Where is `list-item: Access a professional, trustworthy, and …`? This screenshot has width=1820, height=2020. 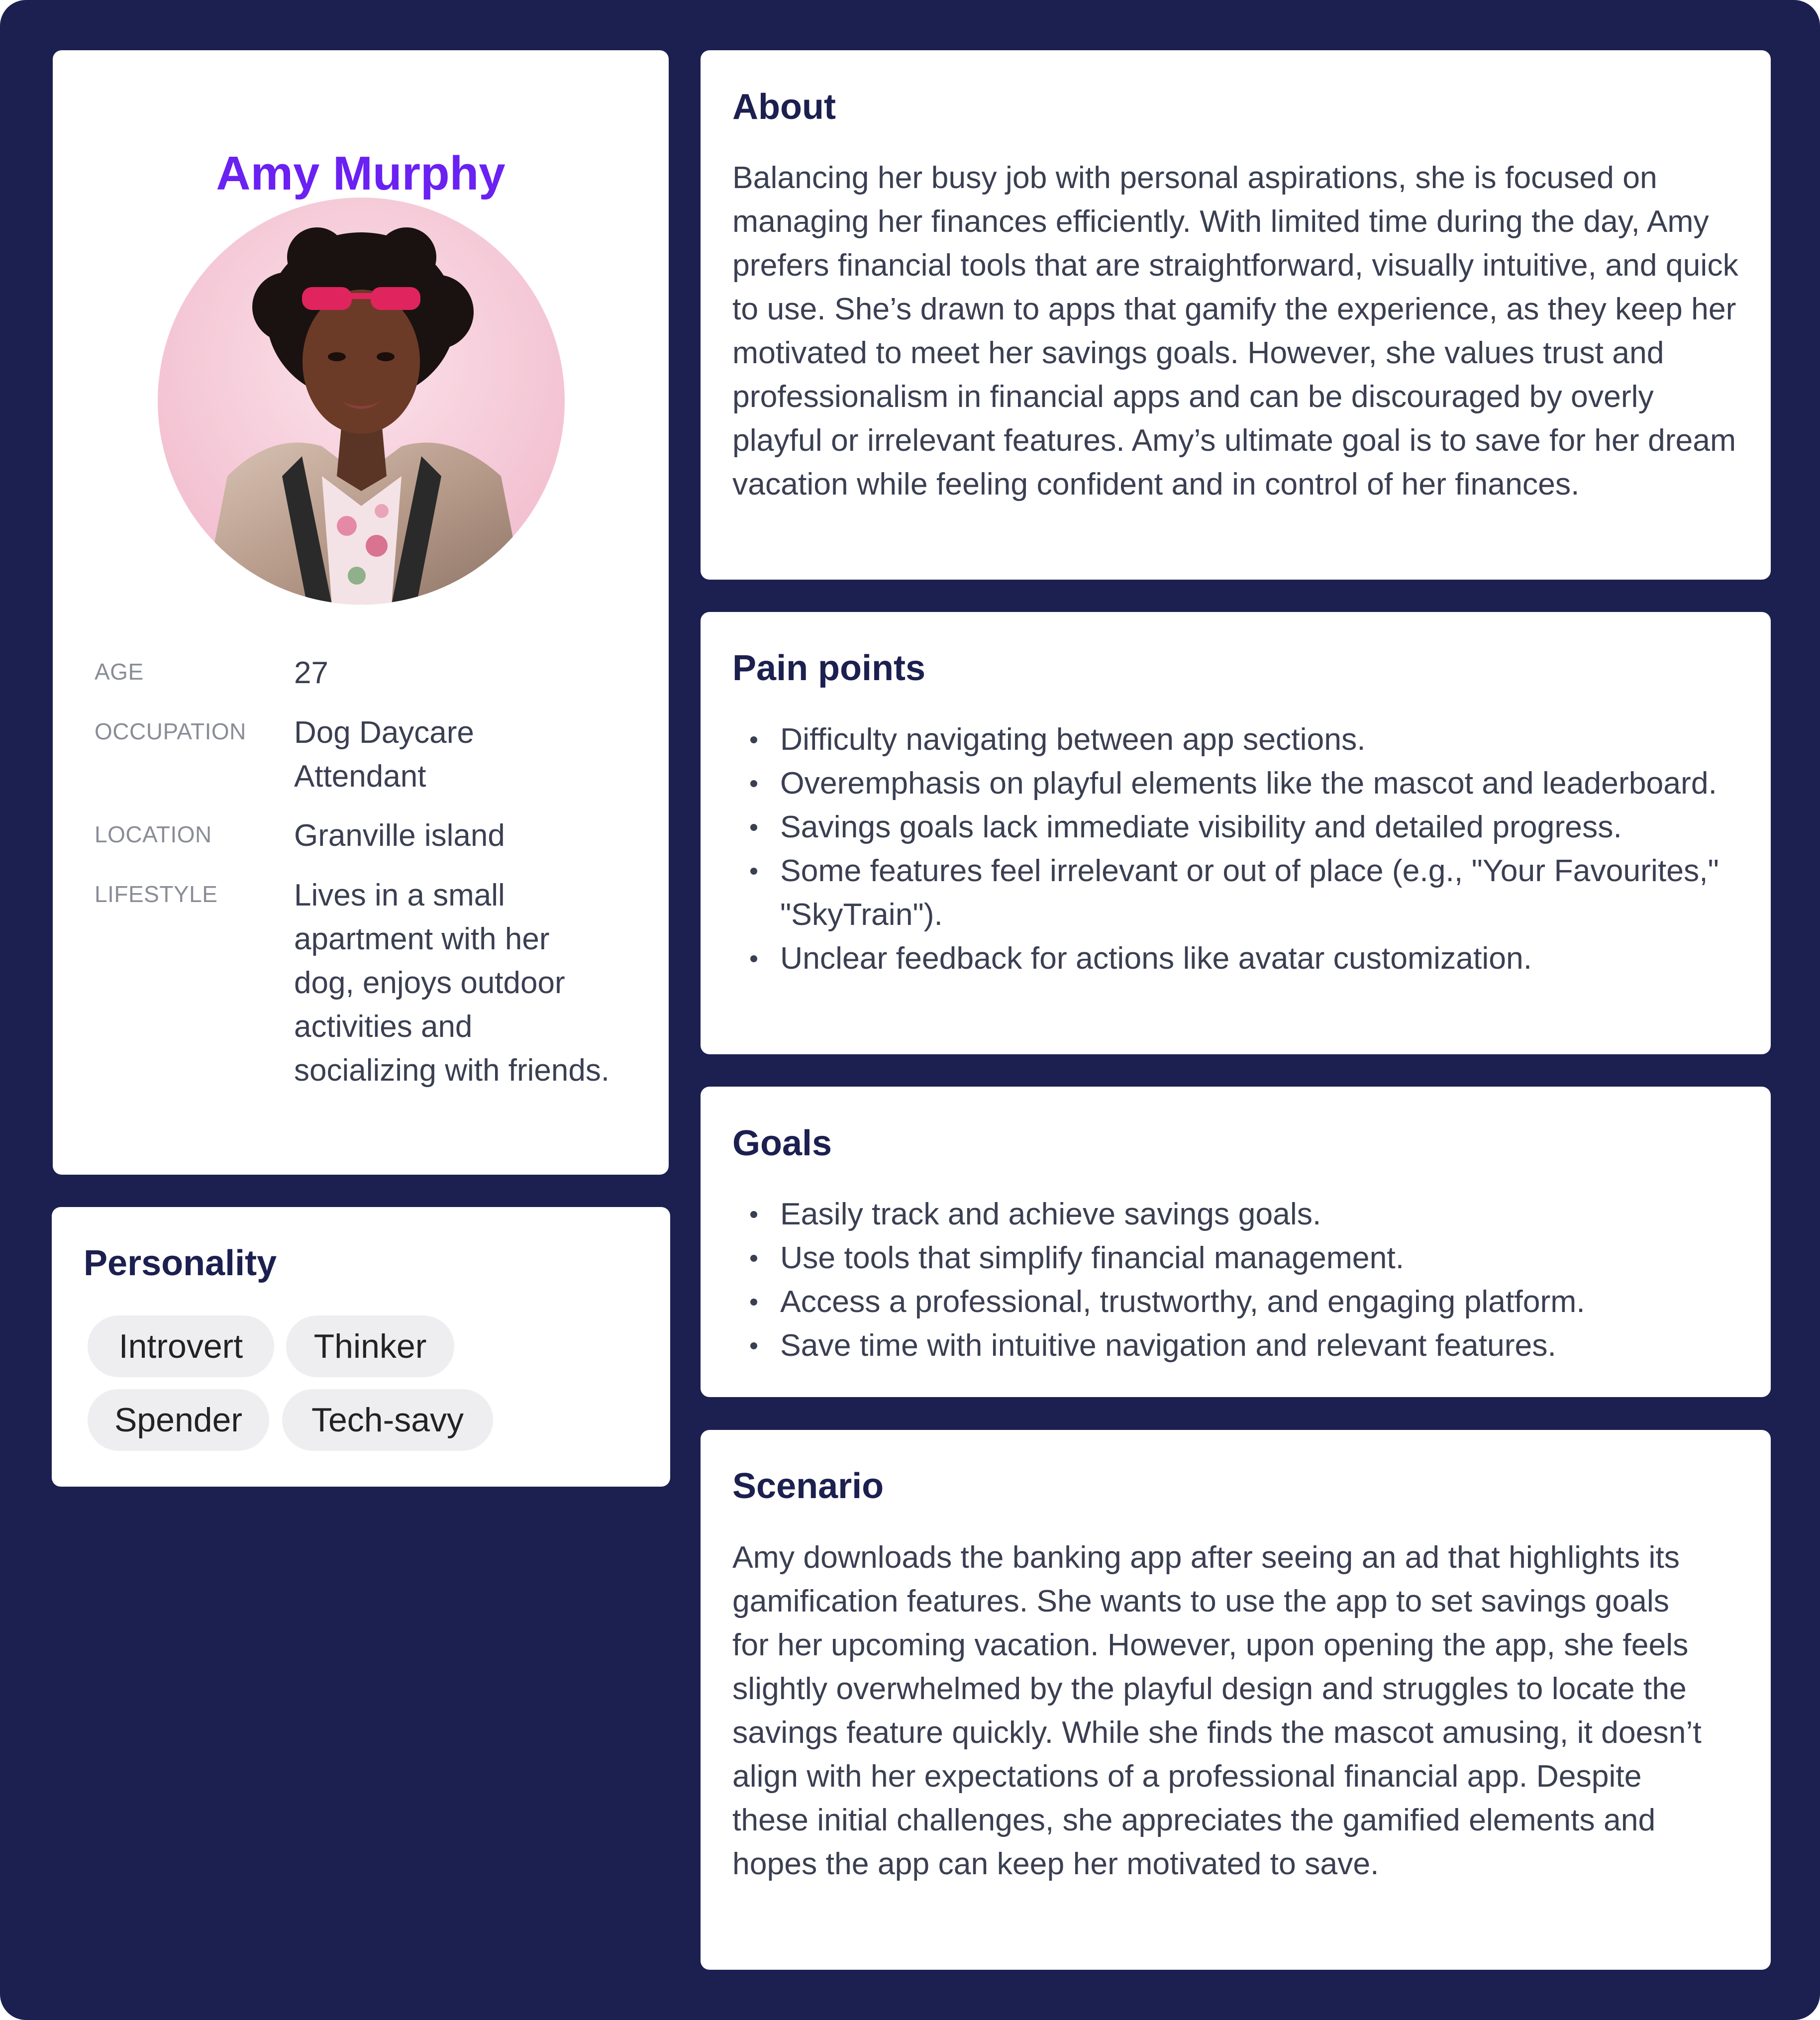 list-item: Access a professional, trustworthy, and … is located at coordinates (1239, 1301).